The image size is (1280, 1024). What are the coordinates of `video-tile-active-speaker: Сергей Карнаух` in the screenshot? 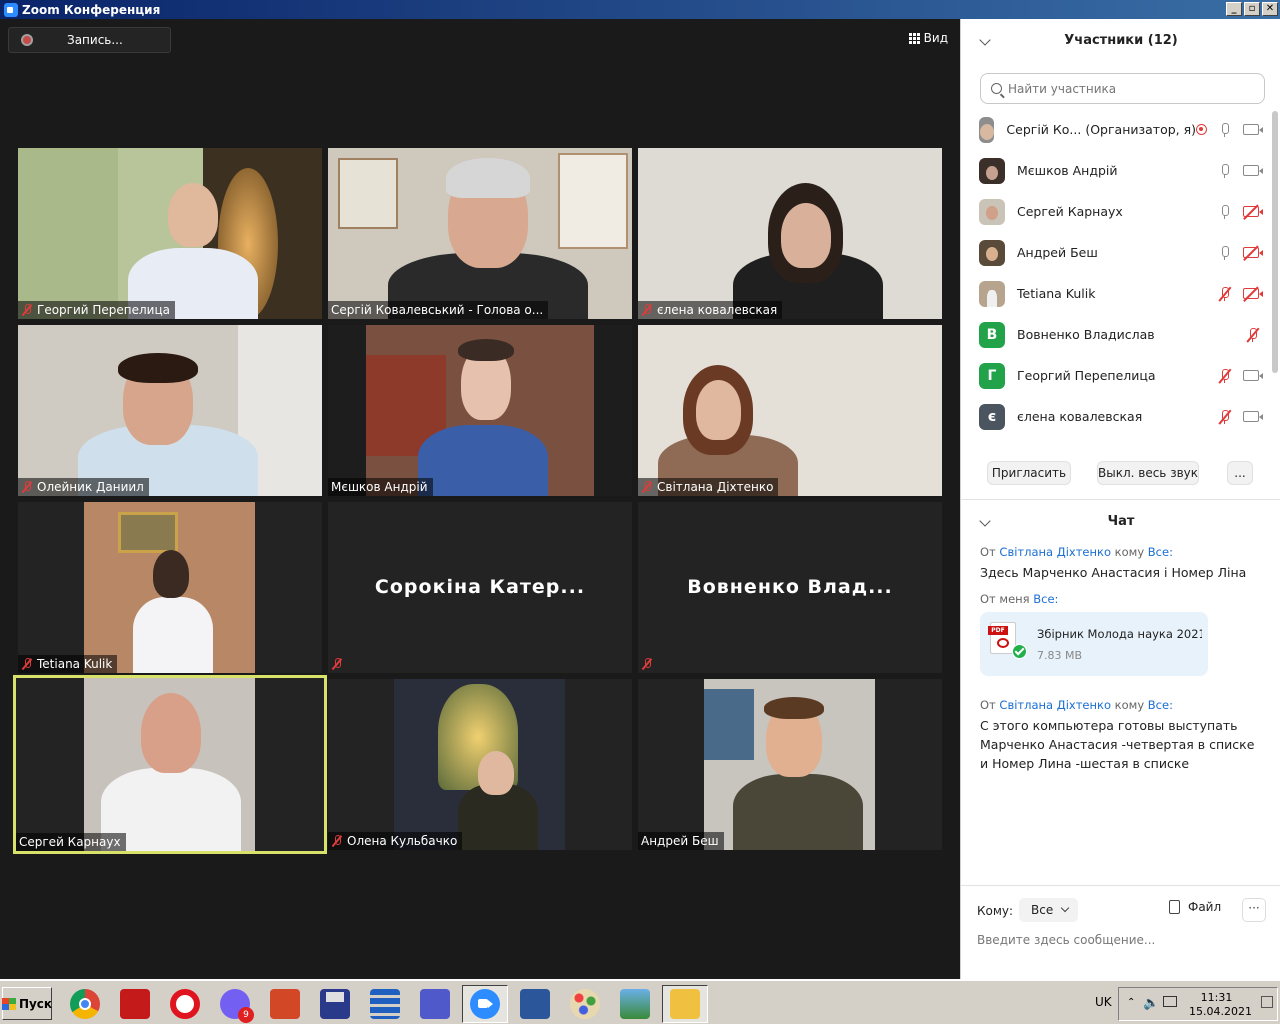 It's located at (170, 764).